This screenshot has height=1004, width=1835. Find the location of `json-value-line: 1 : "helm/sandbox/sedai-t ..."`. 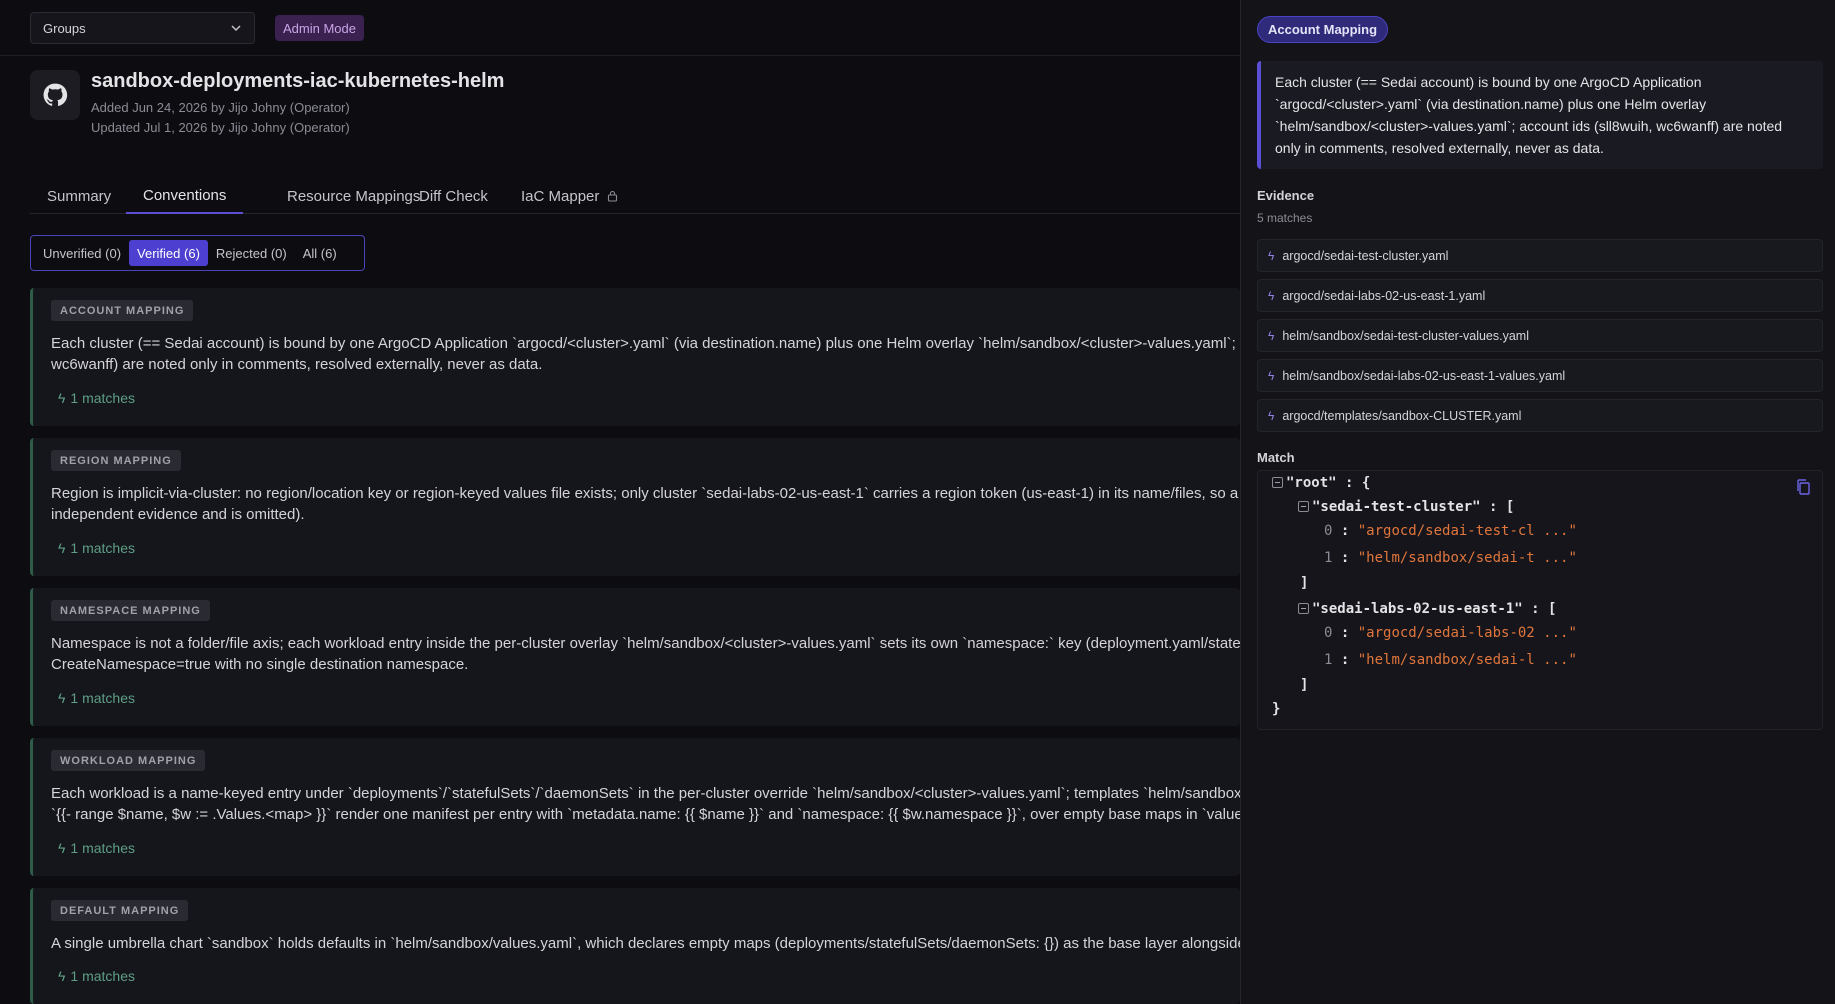

json-value-line: 1 : "helm/sandbox/sedai-t ..." is located at coordinates (1450, 558).